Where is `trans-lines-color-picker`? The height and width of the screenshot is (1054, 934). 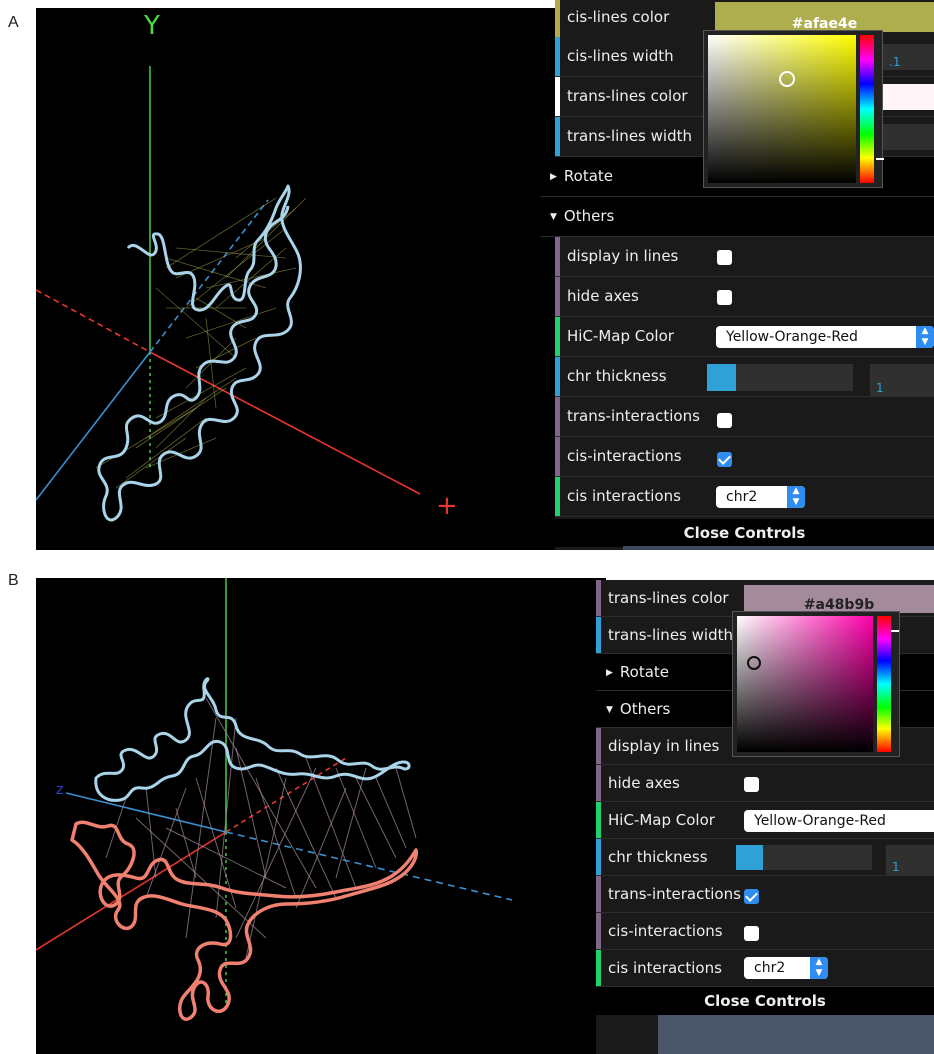 trans-lines-color-picker is located at coordinates (816, 684).